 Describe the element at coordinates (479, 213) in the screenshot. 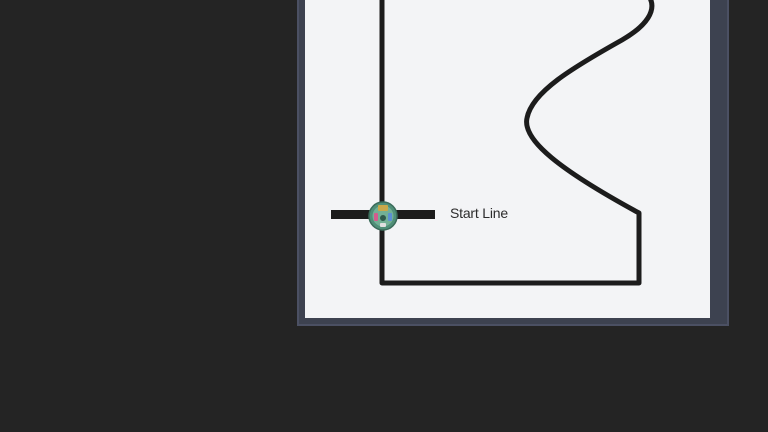

I see `start-line-label: Start Line` at that location.